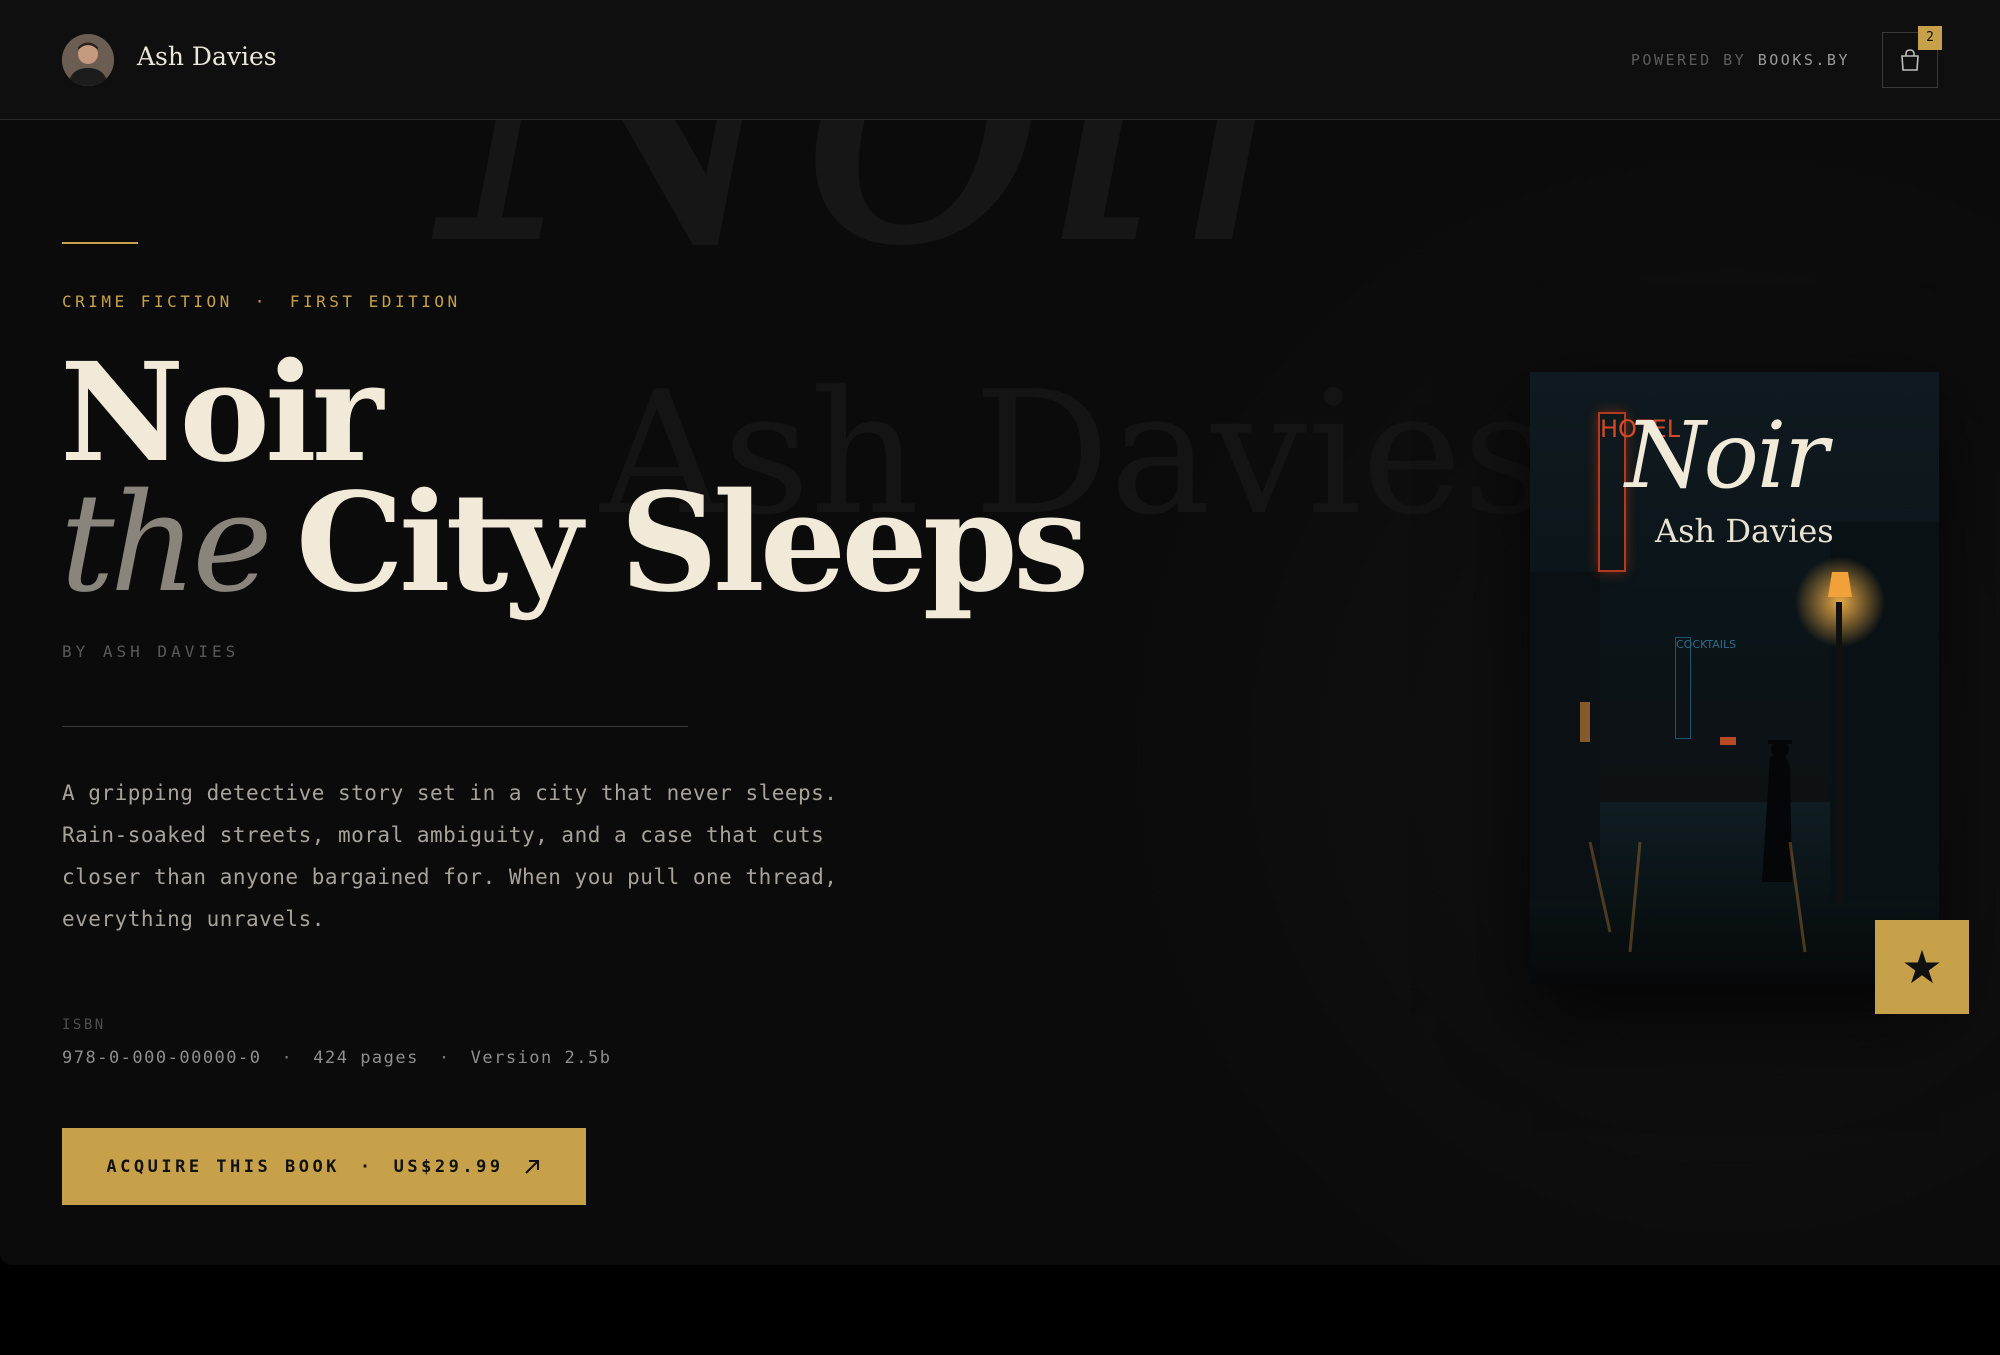 The width and height of the screenshot is (2000, 1355). I want to click on eyebrow: CRIME FICTION · FIRST EDITION, so click(261, 301).